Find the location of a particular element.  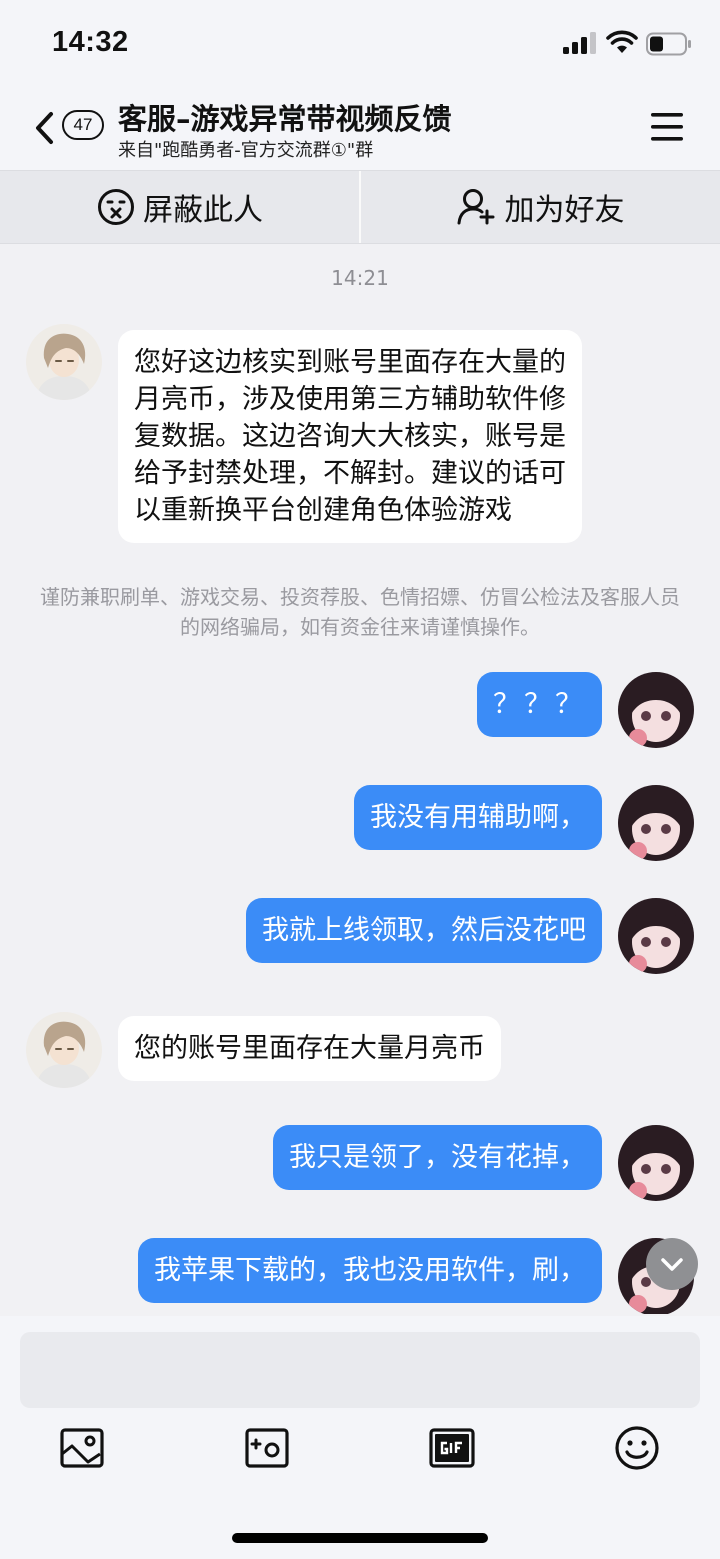

hamburger-menu-icon is located at coordinates (667, 127).